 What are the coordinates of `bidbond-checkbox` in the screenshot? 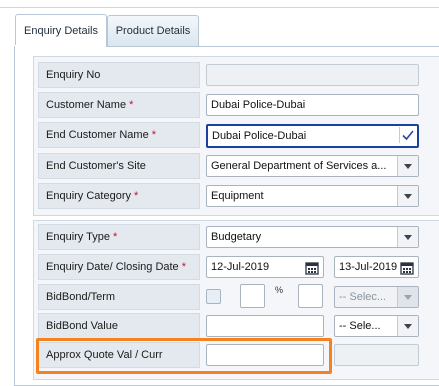 It's located at (213, 296).